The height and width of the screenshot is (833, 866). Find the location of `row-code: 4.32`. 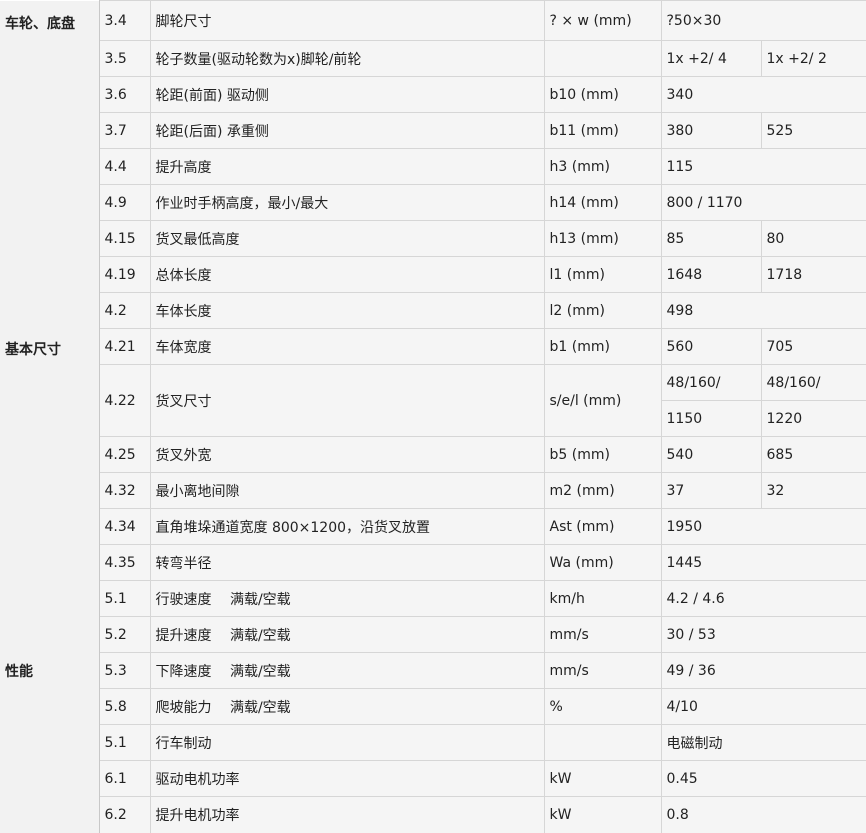

row-code: 4.32 is located at coordinates (125, 490).